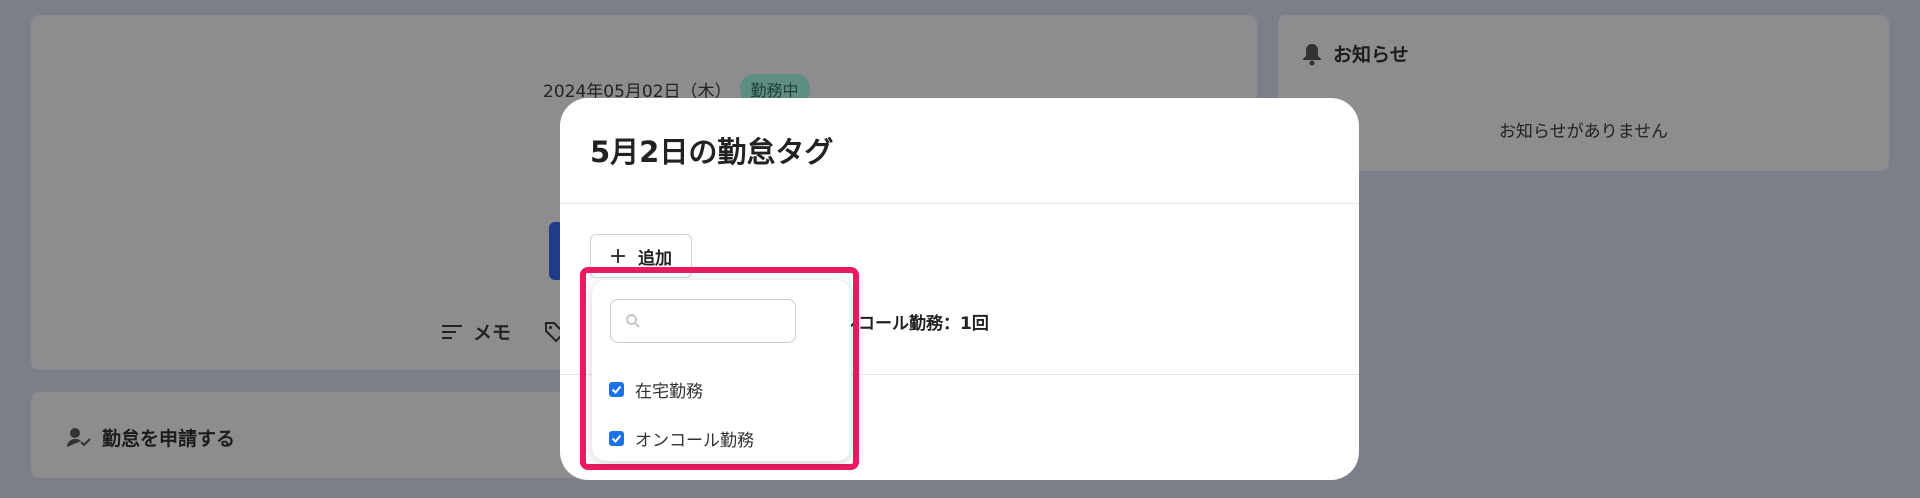 Image resolution: width=1920 pixels, height=498 pixels. I want to click on search-icon, so click(633, 321).